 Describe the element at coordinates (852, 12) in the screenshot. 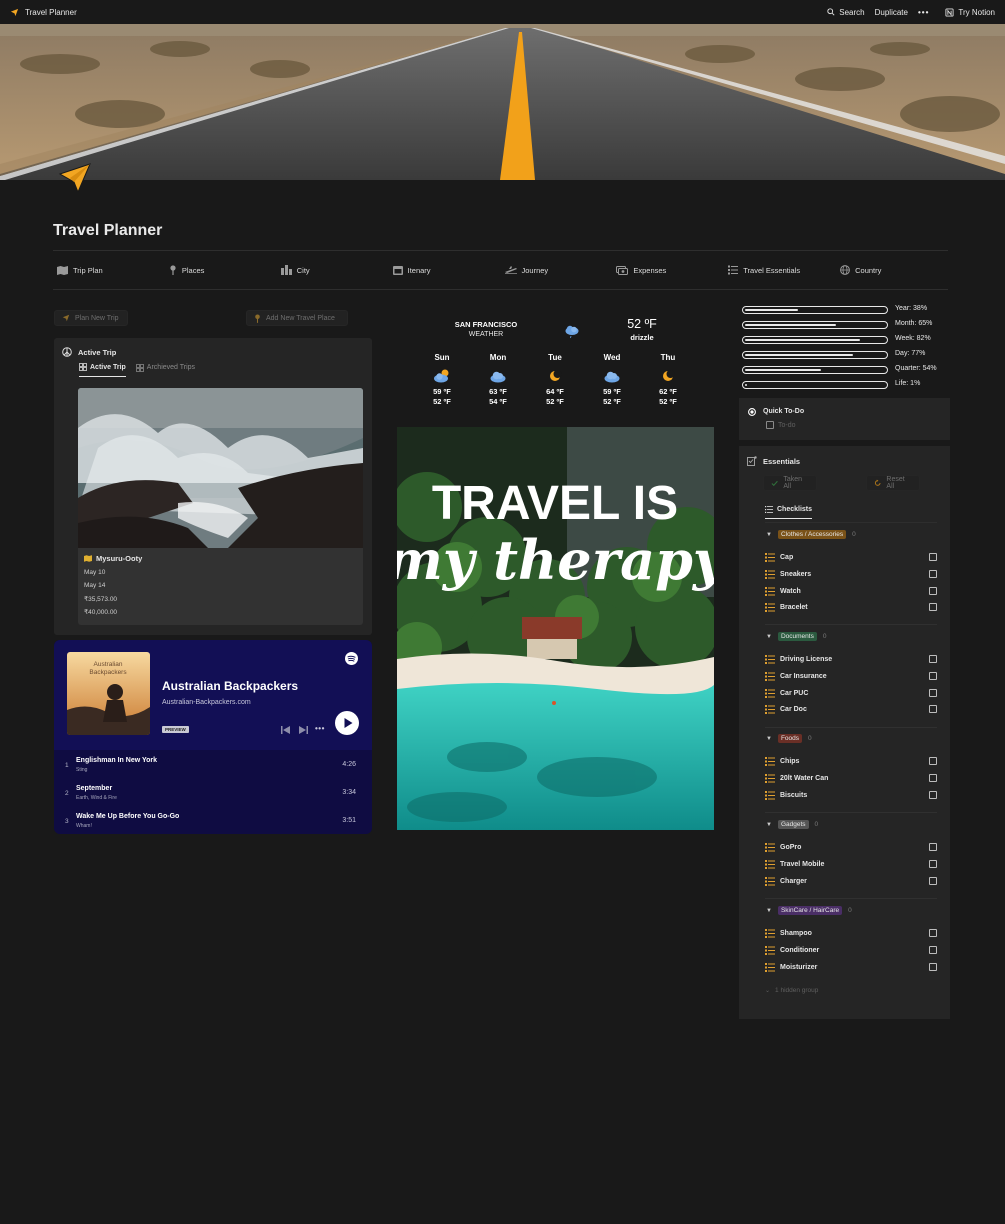

I see `search-label: Search` at that location.